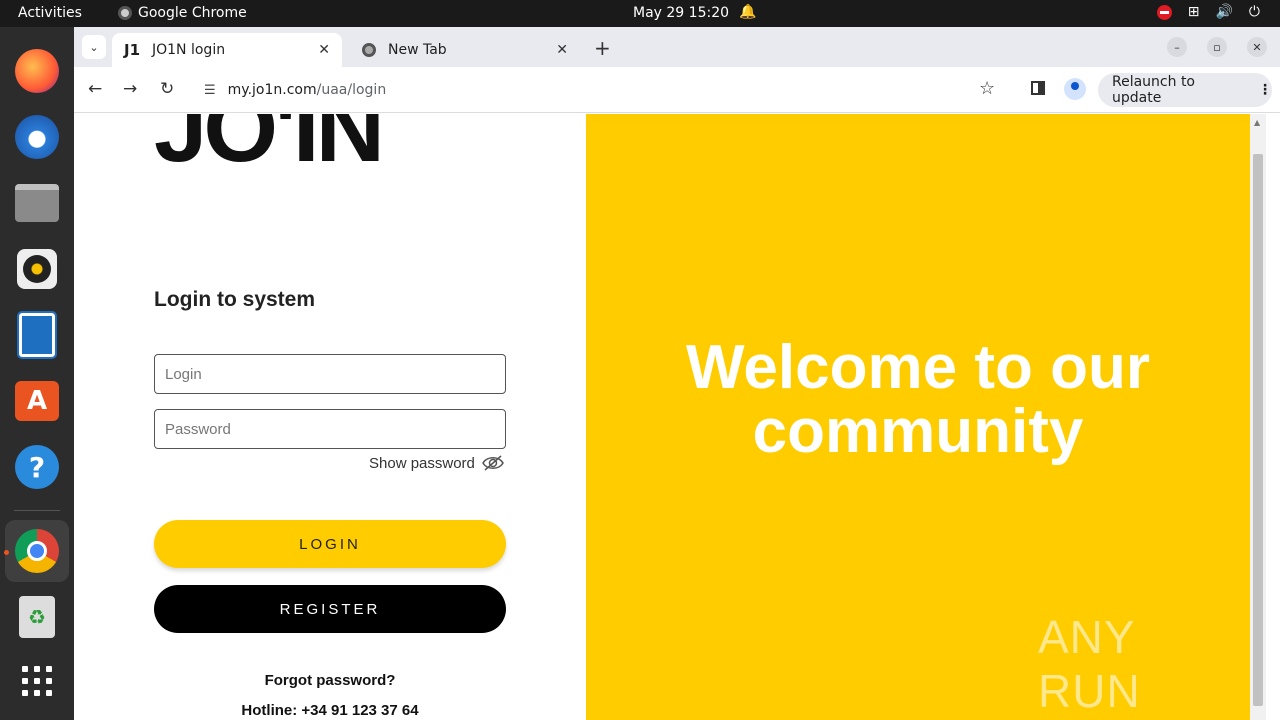 Image resolution: width=1280 pixels, height=720 pixels. Describe the element at coordinates (918, 367) in the screenshot. I see `welcome-line-1: Welcome to our` at that location.